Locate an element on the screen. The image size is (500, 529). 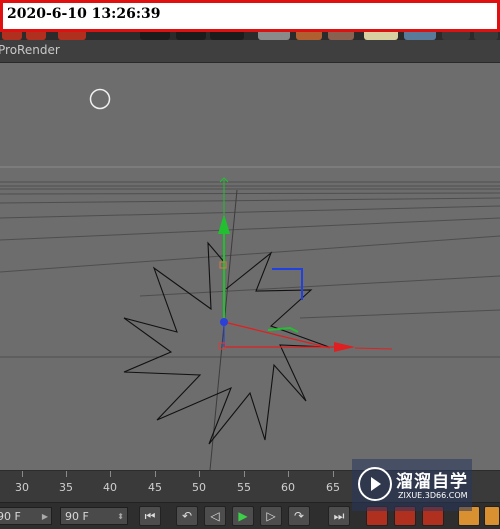
timeline-tick: 55 is located at coordinates (244, 487).